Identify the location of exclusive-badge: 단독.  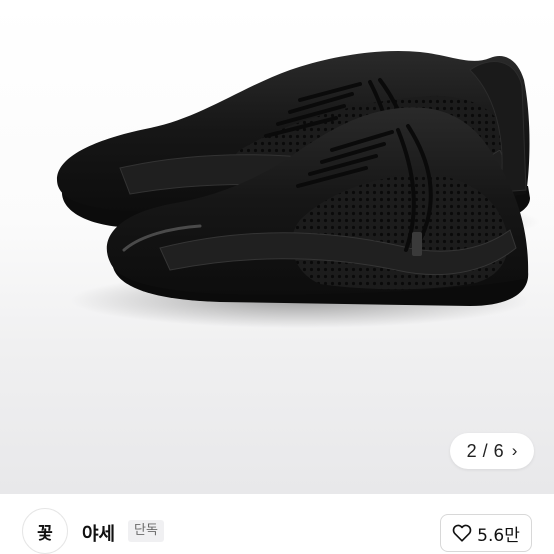
(146, 531).